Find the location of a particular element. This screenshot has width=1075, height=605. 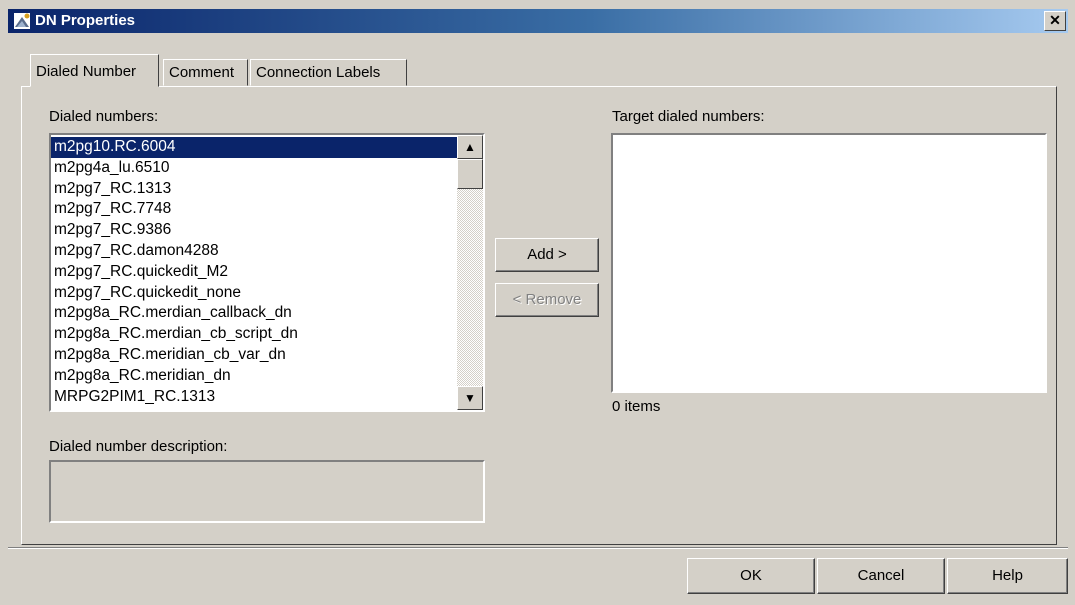

tab-dialed-number: Dialed Number is located at coordinates (94, 70).